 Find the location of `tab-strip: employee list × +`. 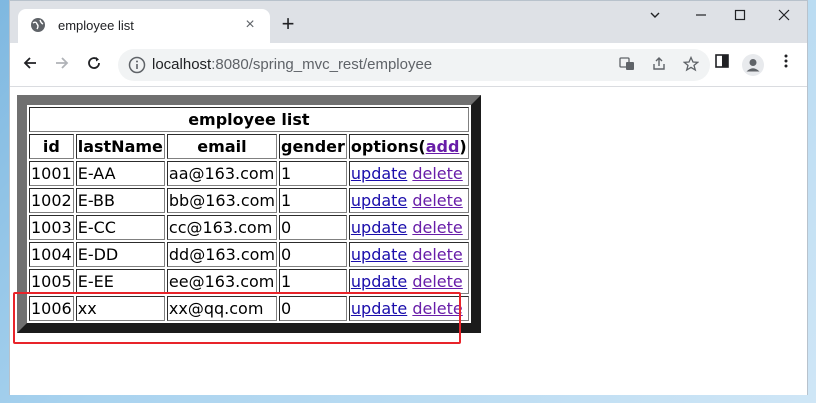

tab-strip: employee list × + is located at coordinates (408, 22).